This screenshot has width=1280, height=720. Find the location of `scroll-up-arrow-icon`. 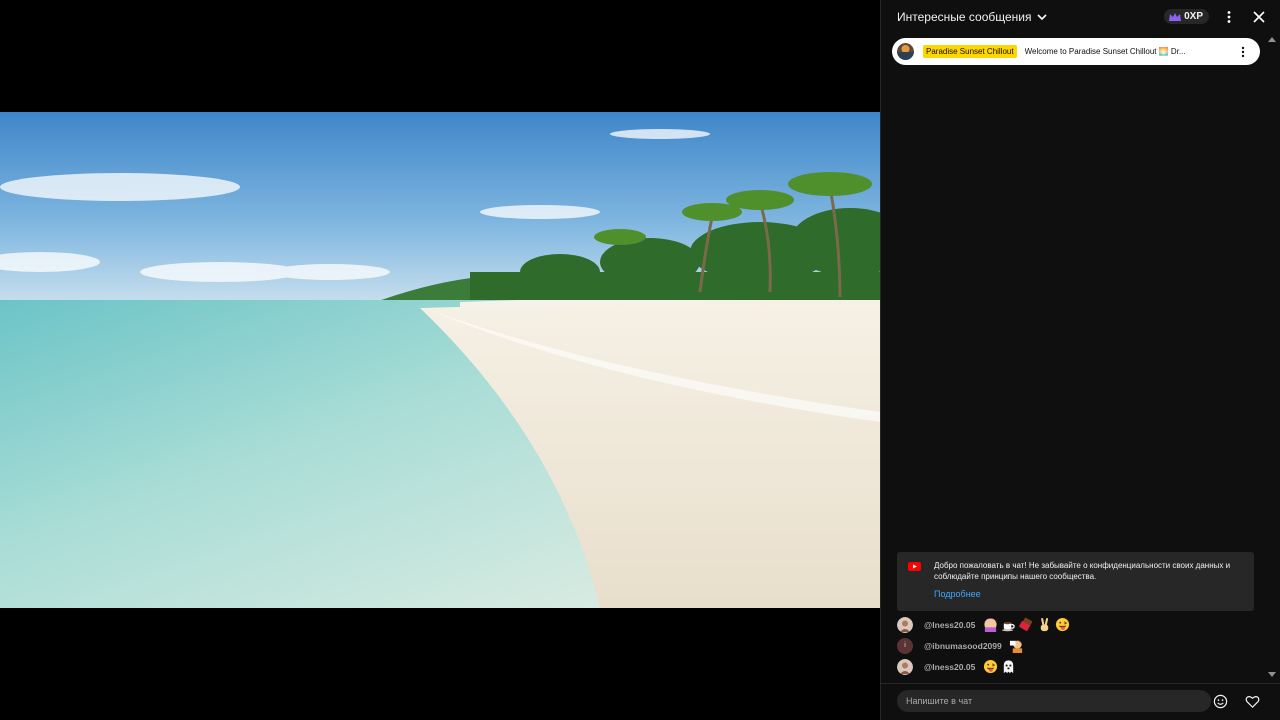

scroll-up-arrow-icon is located at coordinates (1272, 39).